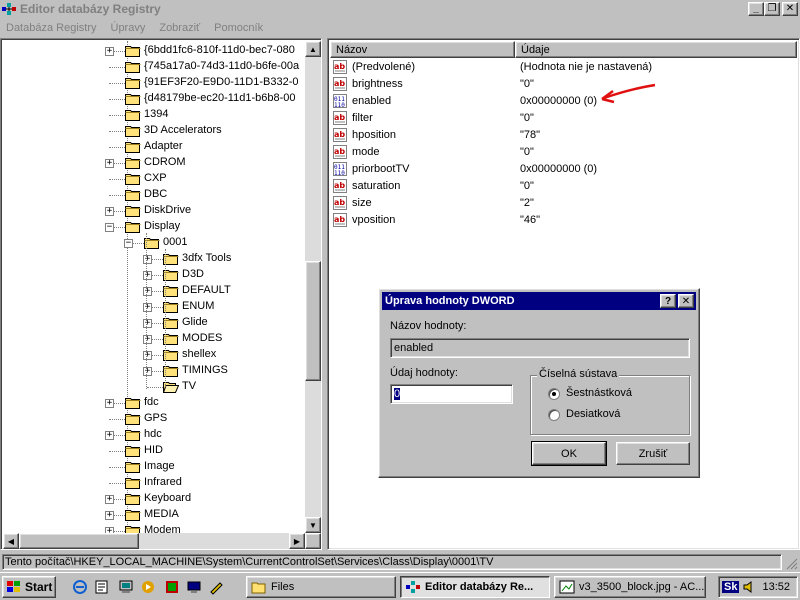  What do you see at coordinates (153, 275) in the screenshot?
I see `tree-node-d3d: + D3D` at bounding box center [153, 275].